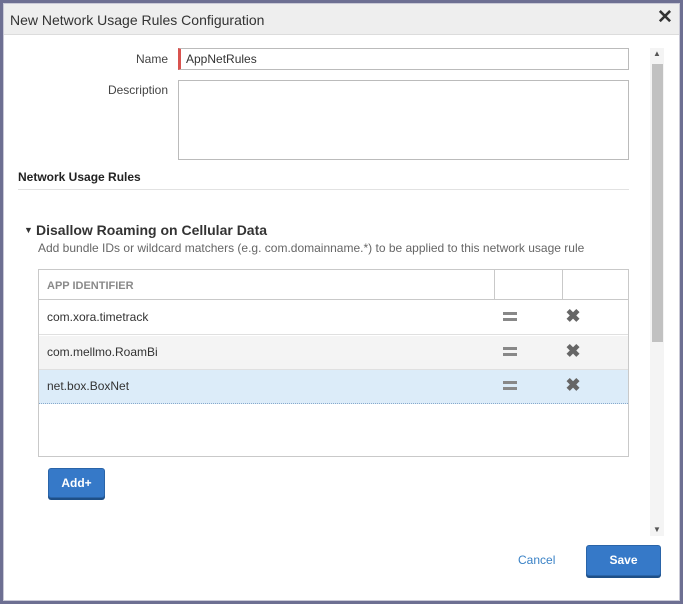  I want to click on save-button: Save, so click(623, 560).